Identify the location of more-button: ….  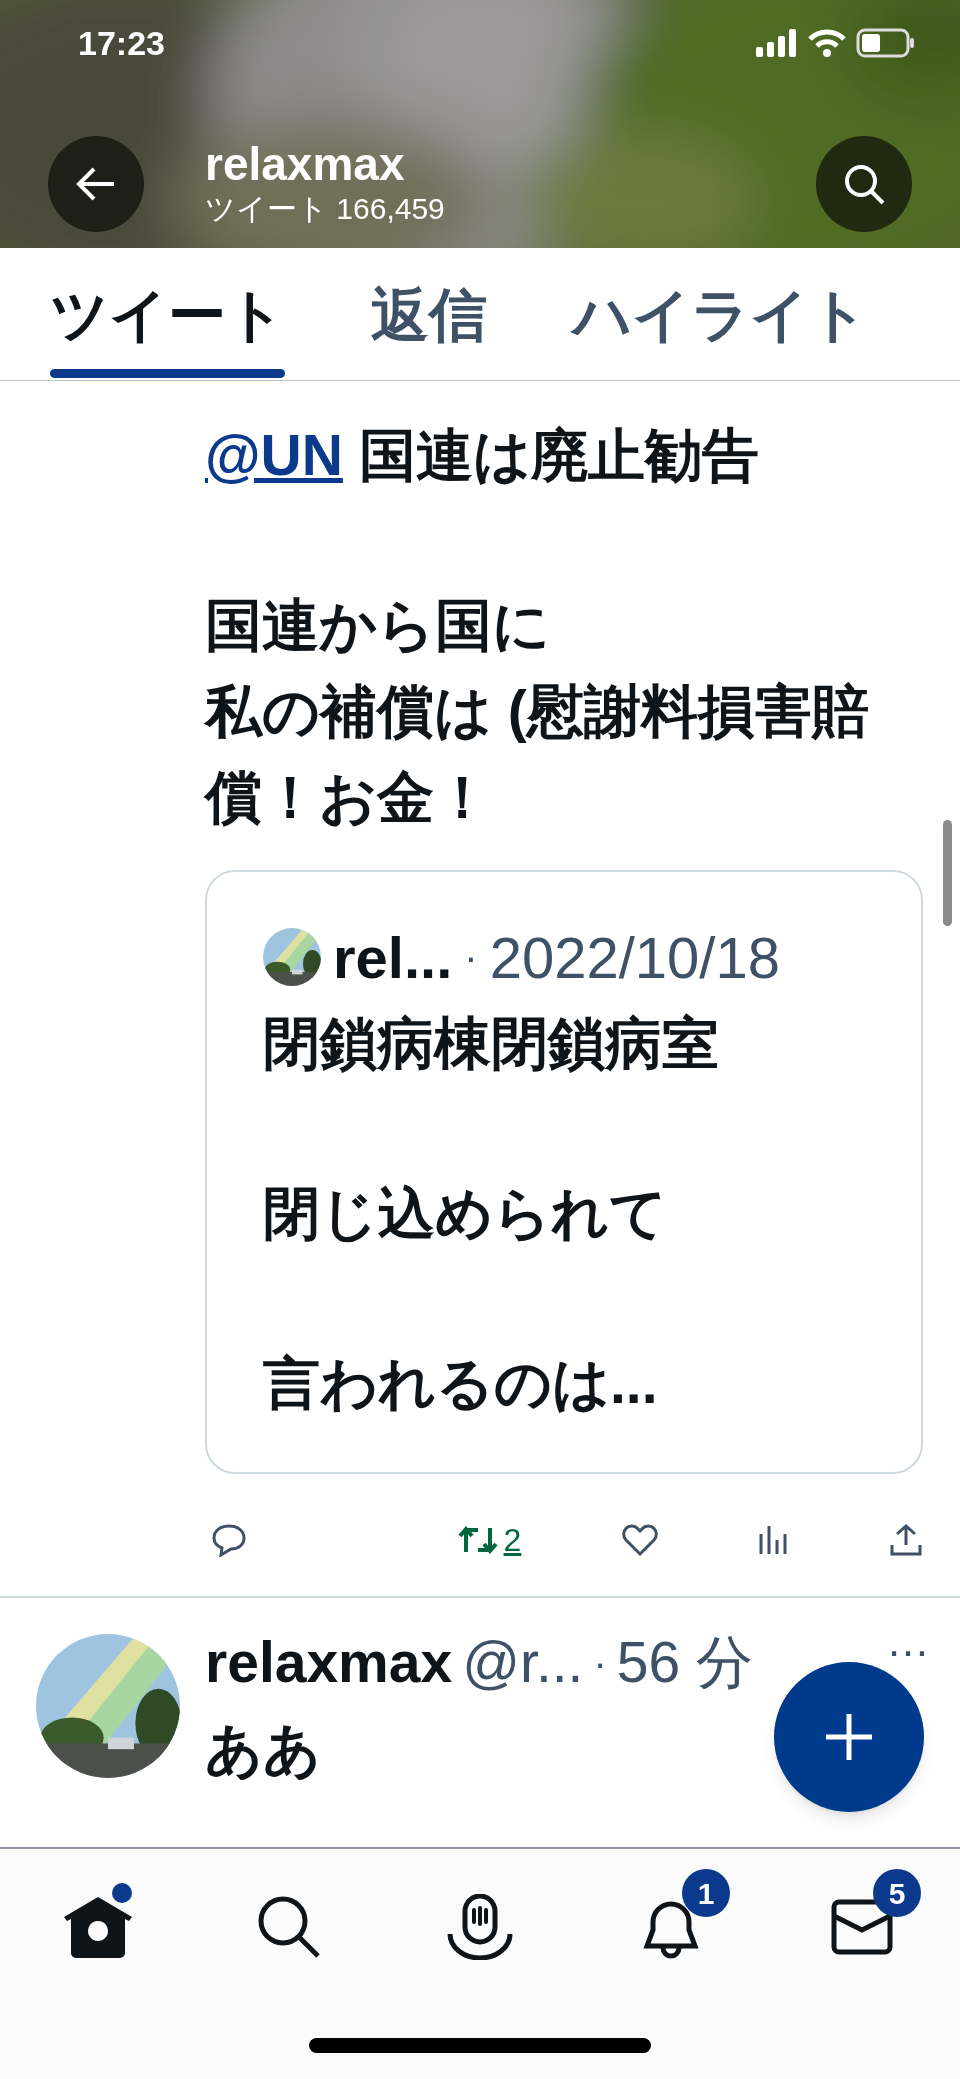
(908, 1641).